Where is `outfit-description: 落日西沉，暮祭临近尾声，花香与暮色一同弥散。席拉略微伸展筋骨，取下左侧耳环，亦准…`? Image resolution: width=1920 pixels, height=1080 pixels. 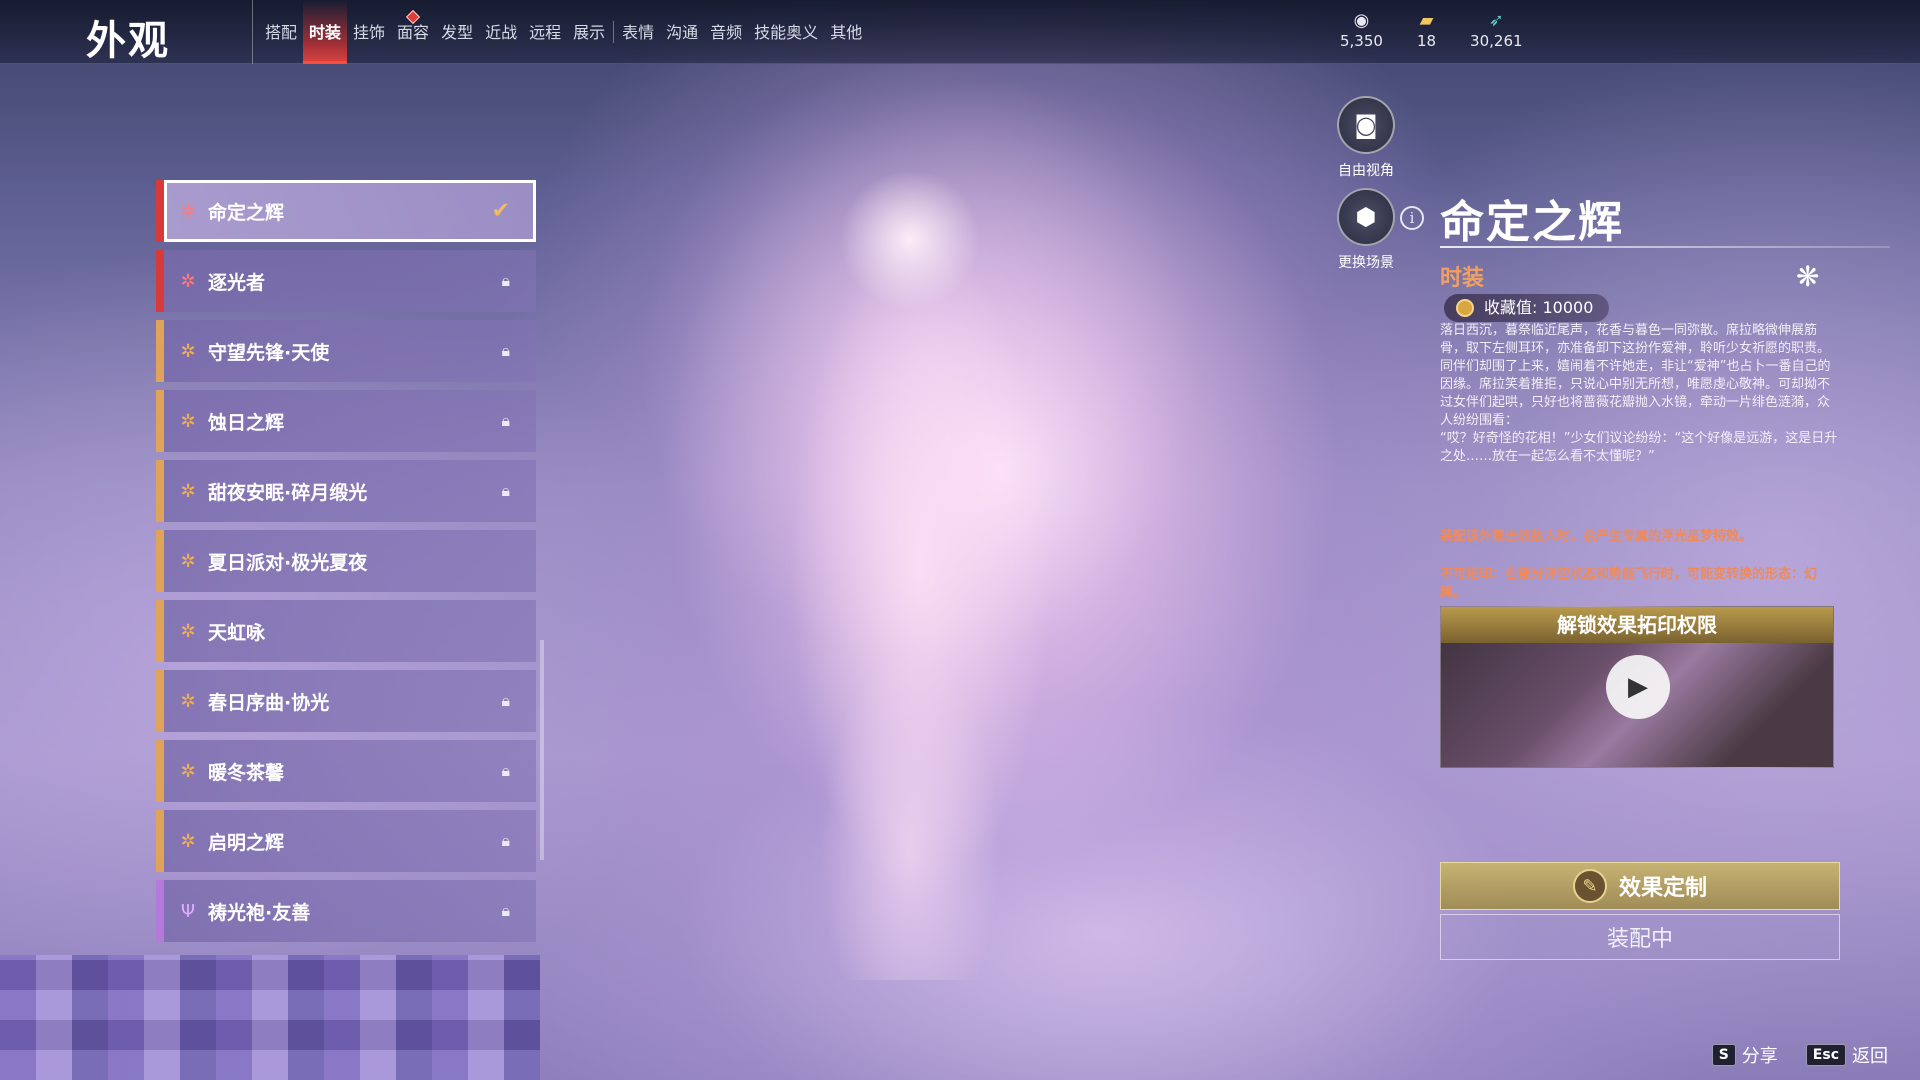 outfit-description: 落日西沉，暮祭临近尾声，花香与暮色一同弥散。席拉略微伸展筋骨，取下左侧耳环，亦准… is located at coordinates (1640, 394).